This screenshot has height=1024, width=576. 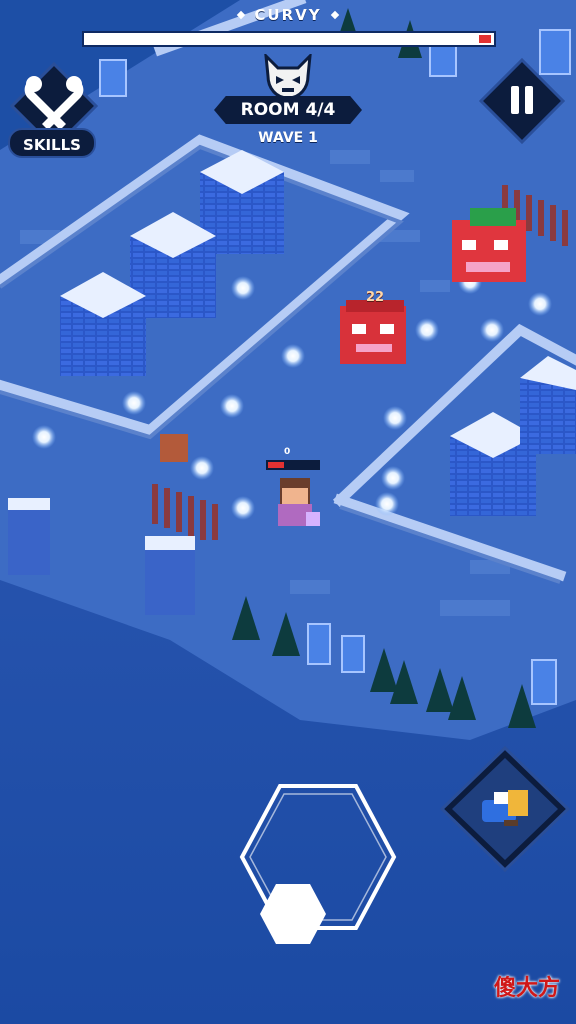 I want to click on damage-number: 22, so click(x=375, y=297).